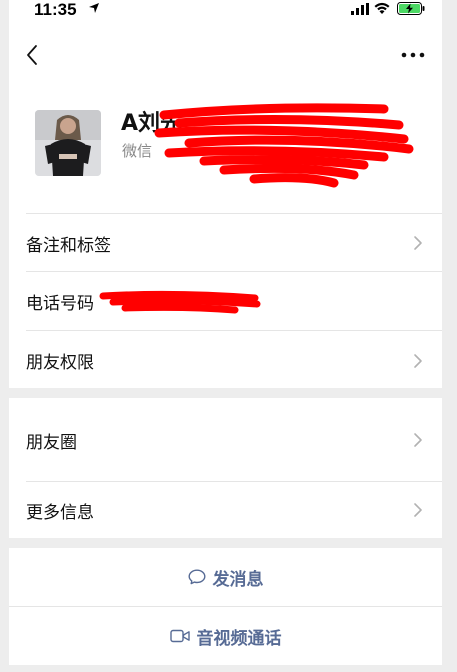  I want to click on av-call-button: 音视频通话, so click(225, 636).